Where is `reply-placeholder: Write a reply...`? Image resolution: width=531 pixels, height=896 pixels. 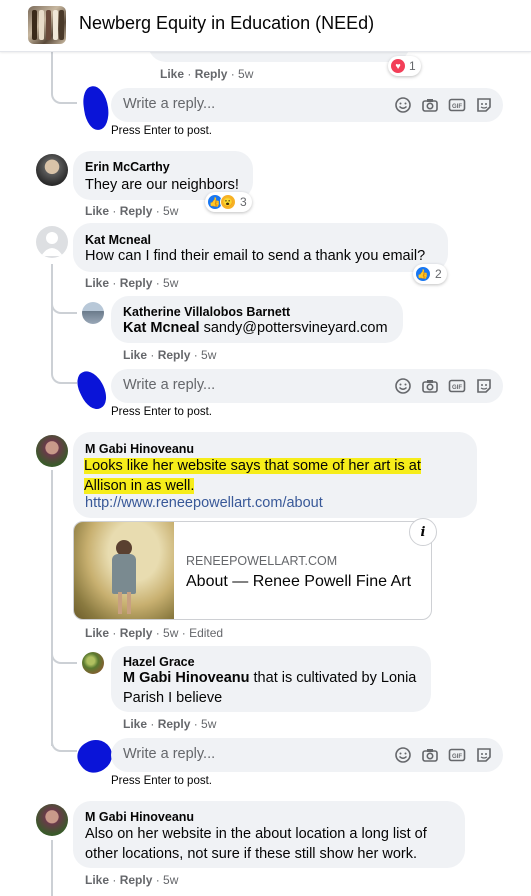 reply-placeholder: Write a reply... is located at coordinates (169, 104).